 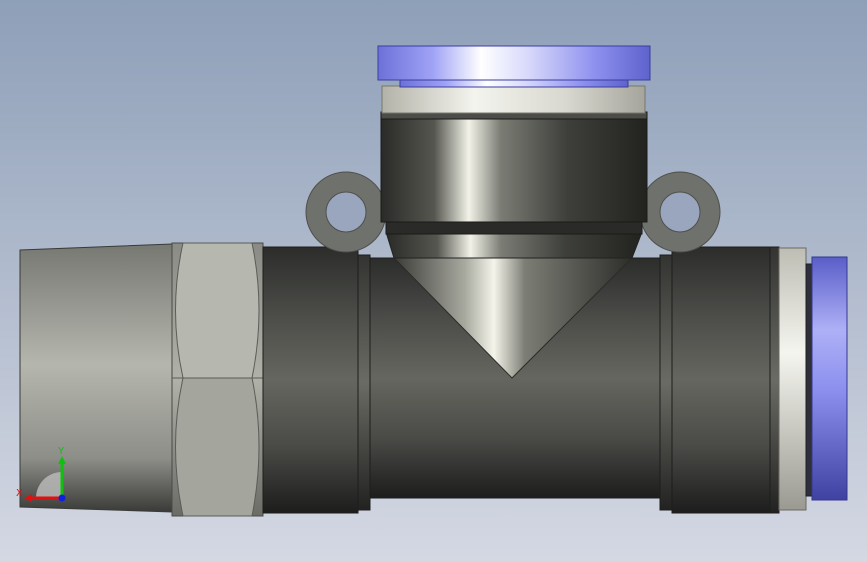 I want to click on hex-nut, so click(x=217, y=379).